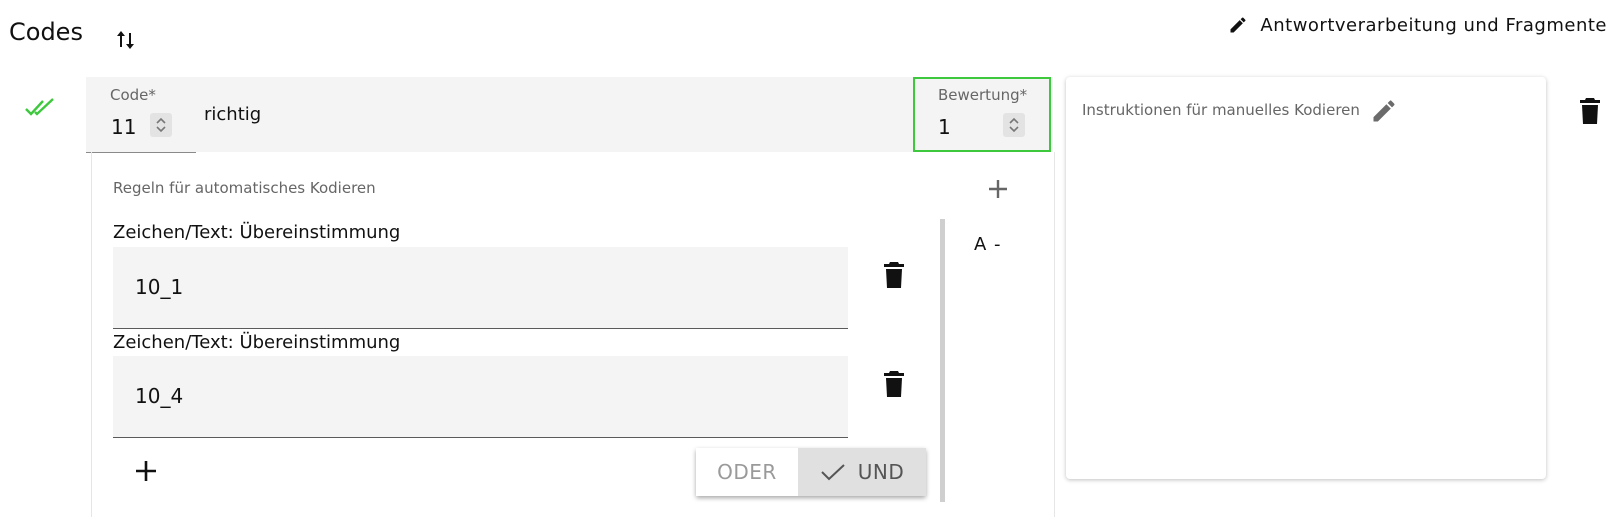 The width and height of the screenshot is (1620, 517). I want to click on rule-side-text: A -, so click(988, 244).